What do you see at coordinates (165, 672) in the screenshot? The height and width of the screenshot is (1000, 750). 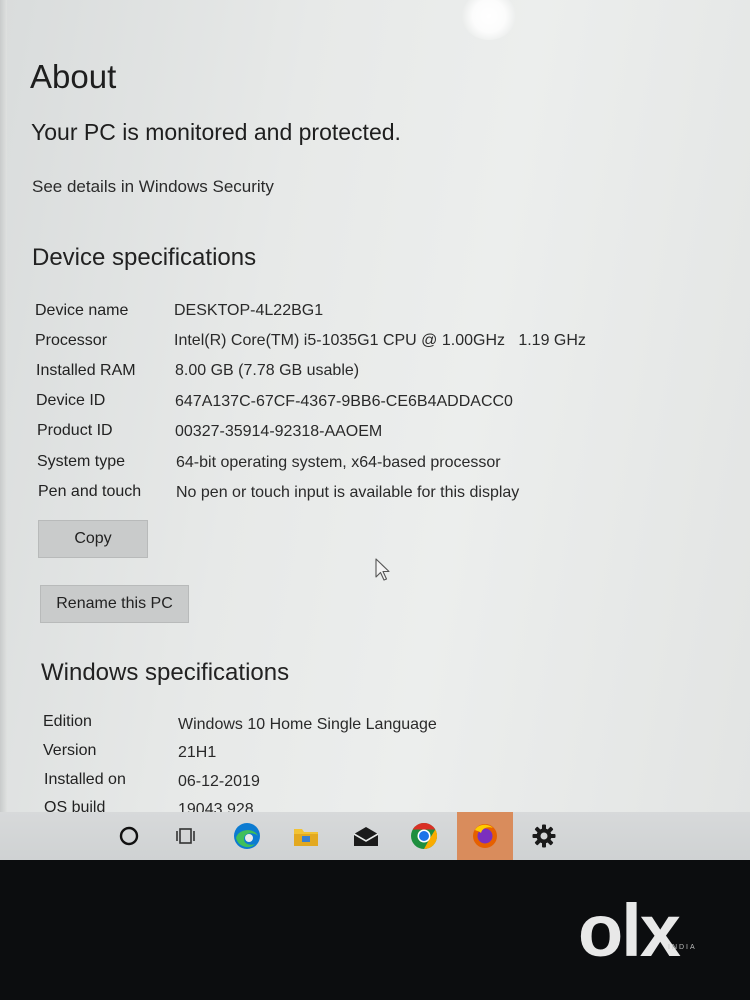 I see `windows-specs-heading: Windows specifications` at bounding box center [165, 672].